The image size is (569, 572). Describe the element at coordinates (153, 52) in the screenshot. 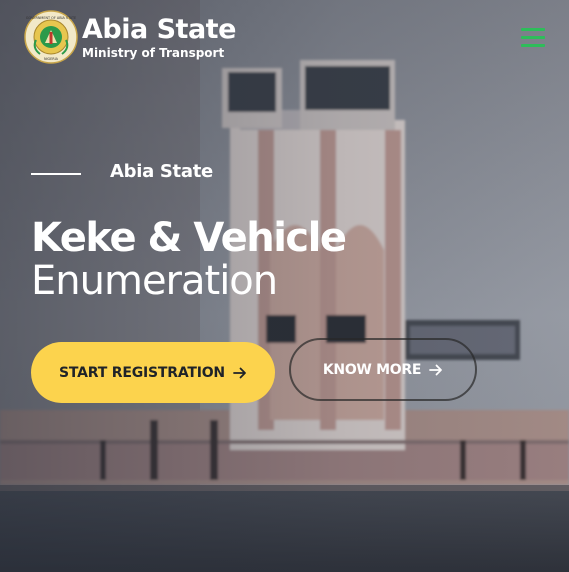

I see `brand-subtitle: Ministry of Transport` at that location.